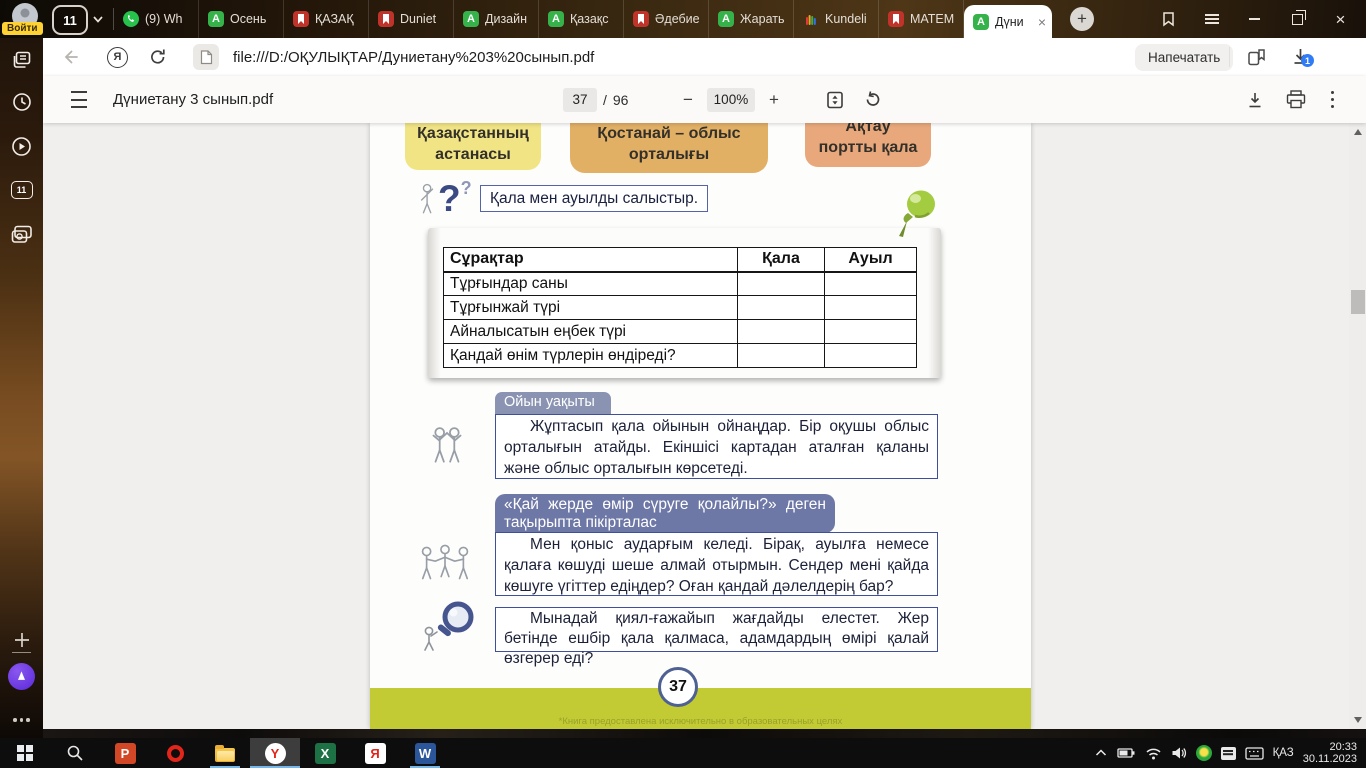 The width and height of the screenshot is (1366, 768). What do you see at coordinates (1297, 19) in the screenshot?
I see `restore-button` at bounding box center [1297, 19].